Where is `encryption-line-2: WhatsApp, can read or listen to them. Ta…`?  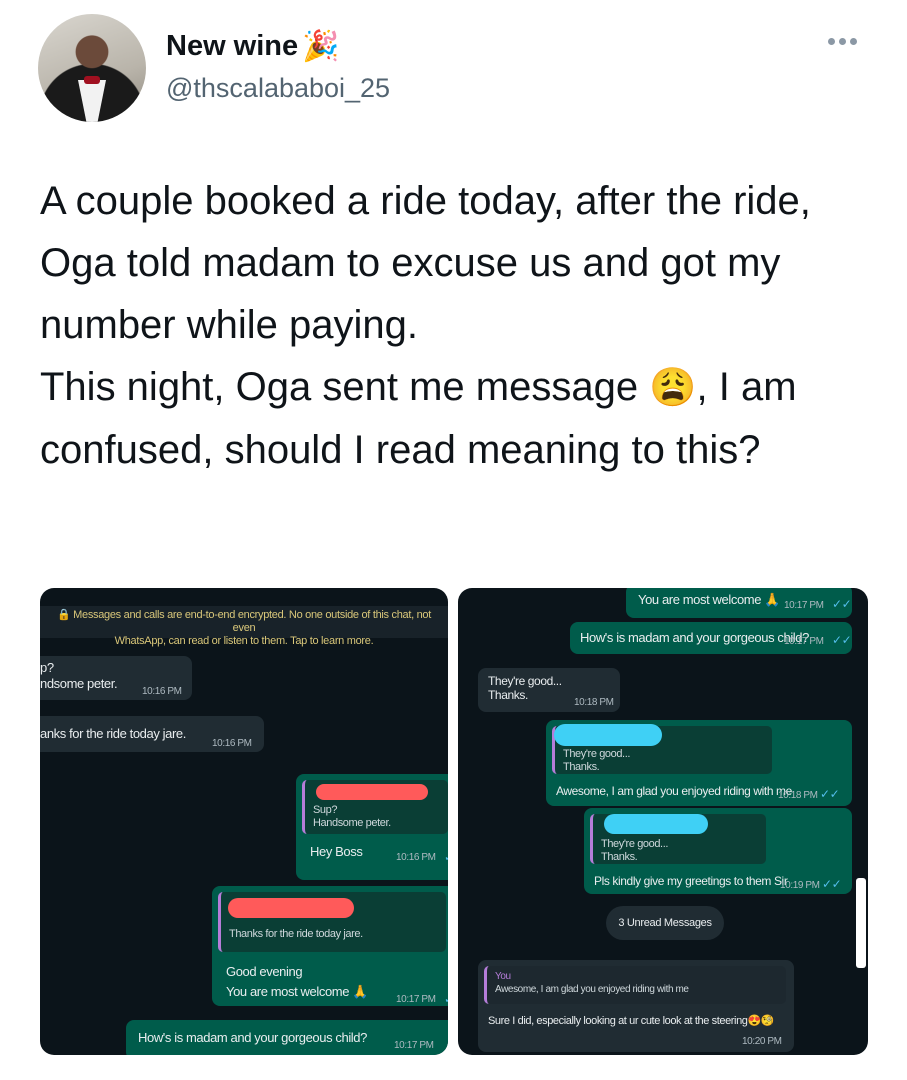
encryption-line-2: WhatsApp, can read or listen to them. Ta… is located at coordinates (244, 641).